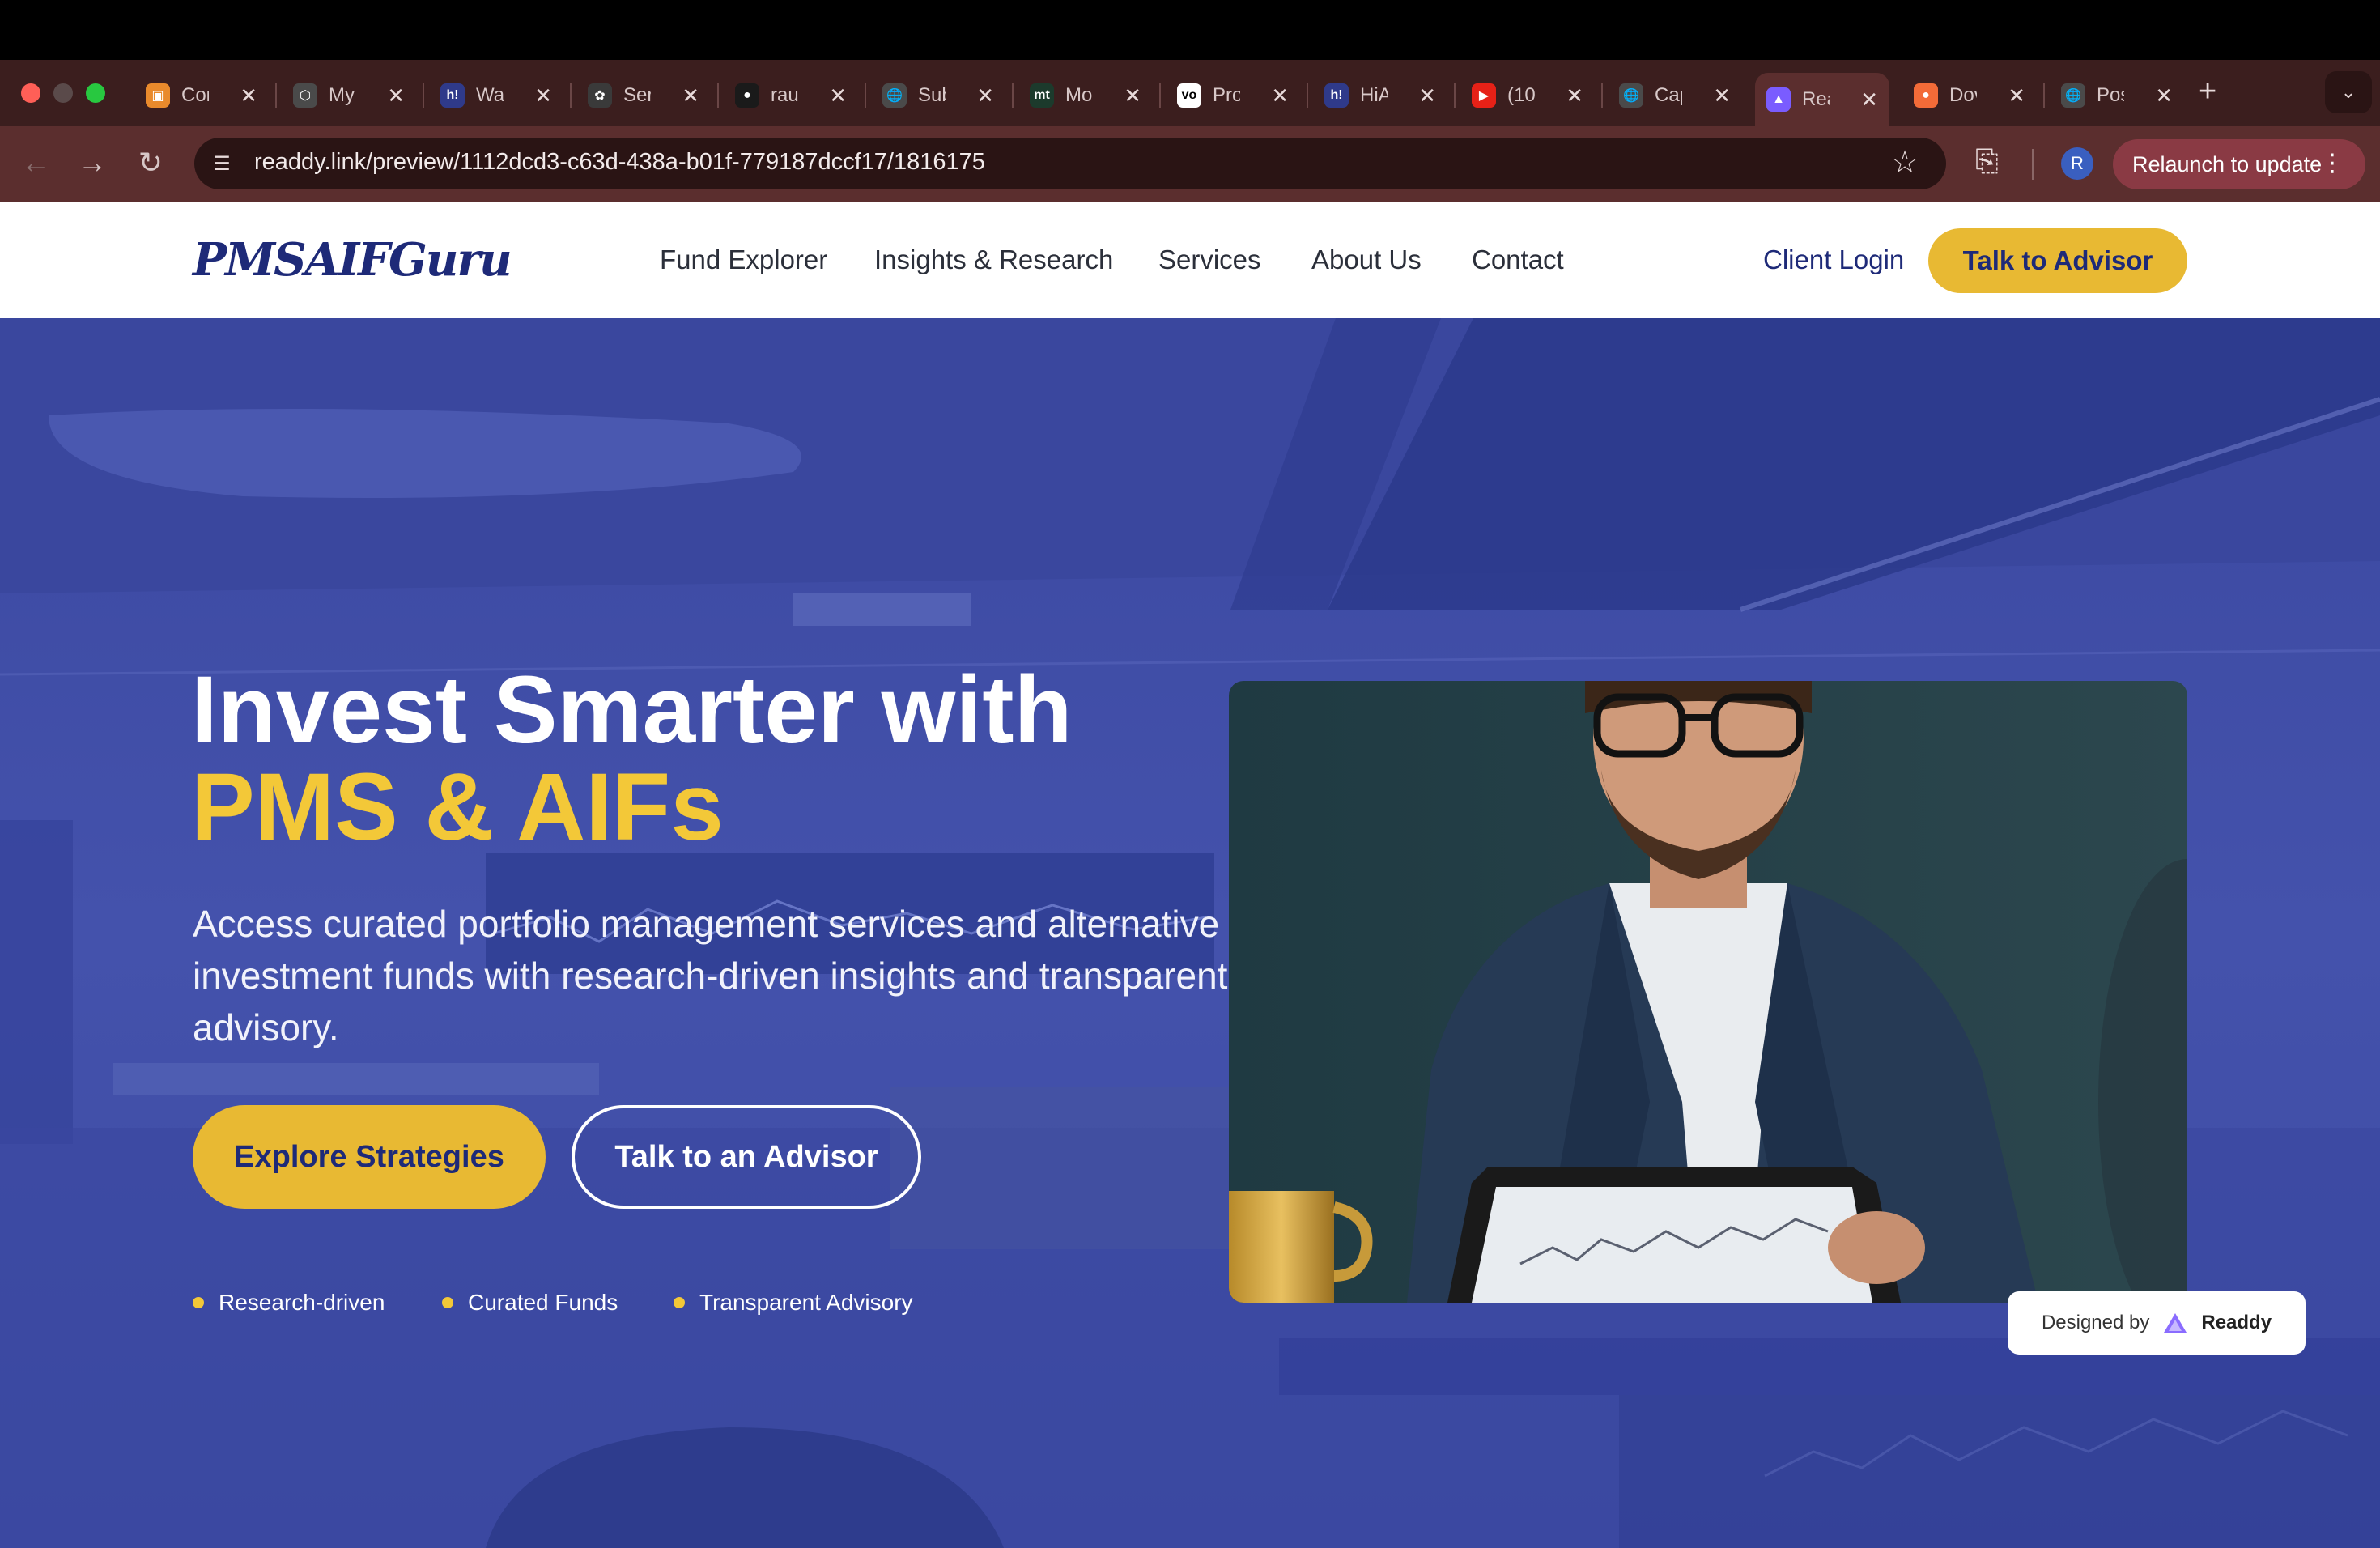 This screenshot has width=2380, height=1548. Describe the element at coordinates (289, 1303) in the screenshot. I see `feature-research-driven: Research-driven` at that location.